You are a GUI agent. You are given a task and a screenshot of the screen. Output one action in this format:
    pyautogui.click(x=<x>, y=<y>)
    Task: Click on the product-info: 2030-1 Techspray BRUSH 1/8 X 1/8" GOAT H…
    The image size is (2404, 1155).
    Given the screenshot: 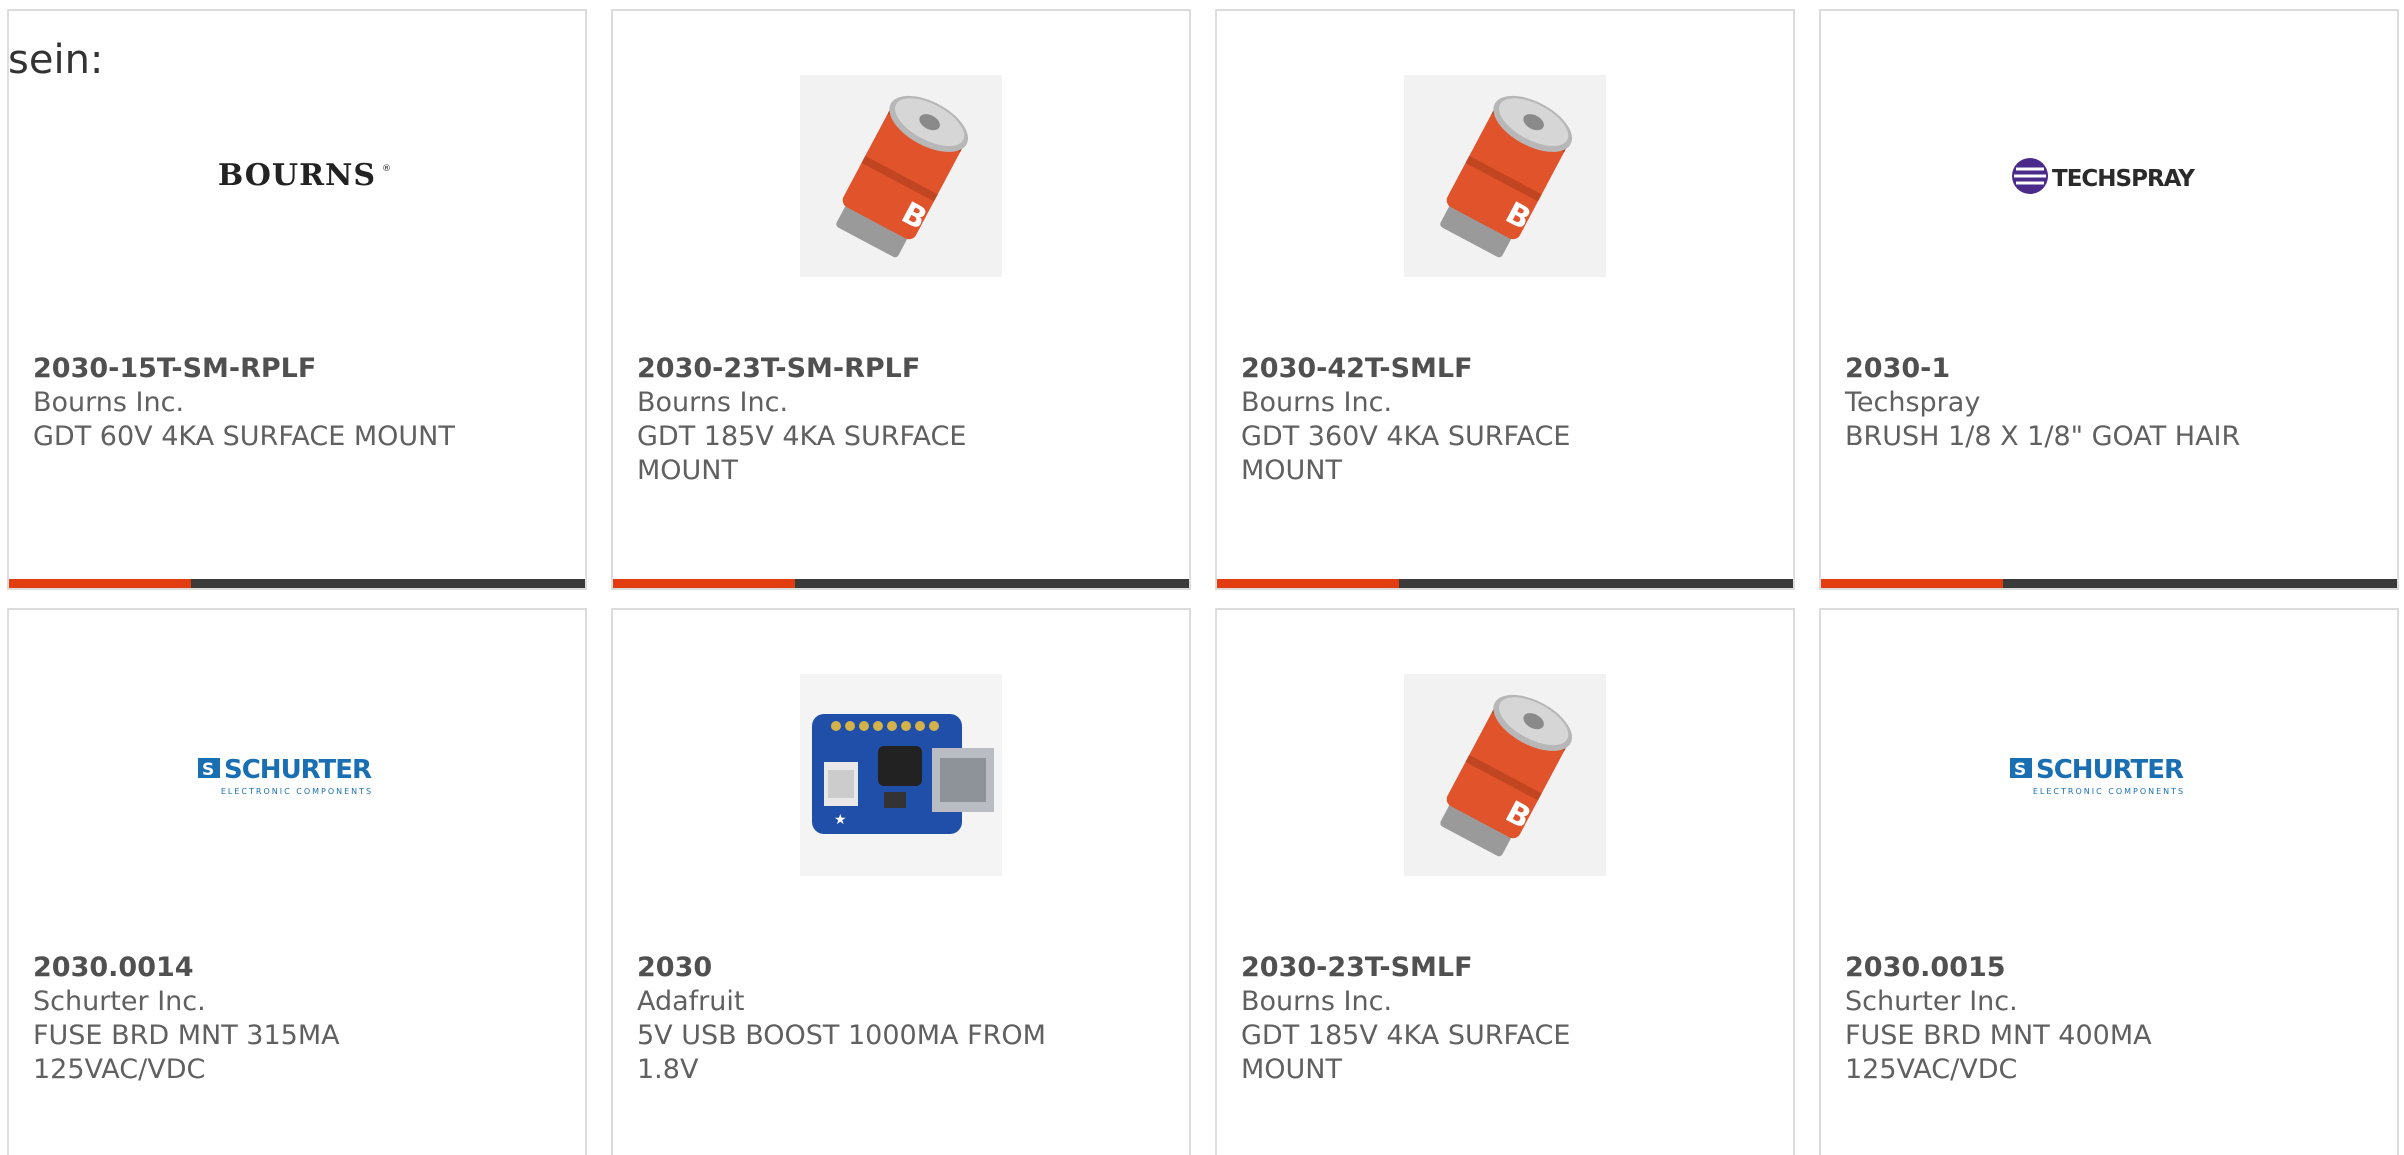 What is the action you would take?
    pyautogui.click(x=2109, y=403)
    